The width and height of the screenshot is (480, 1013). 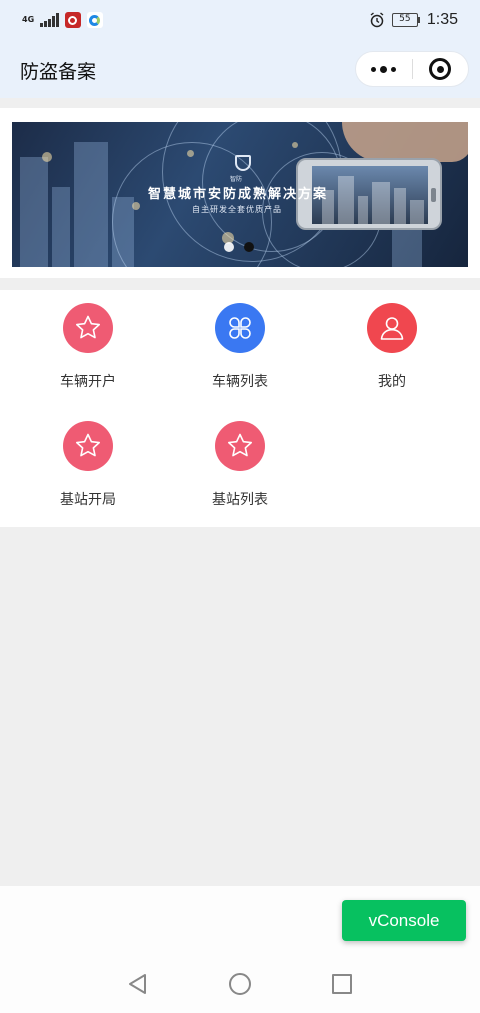 I want to click on battery-icon: 55, so click(x=405, y=20).